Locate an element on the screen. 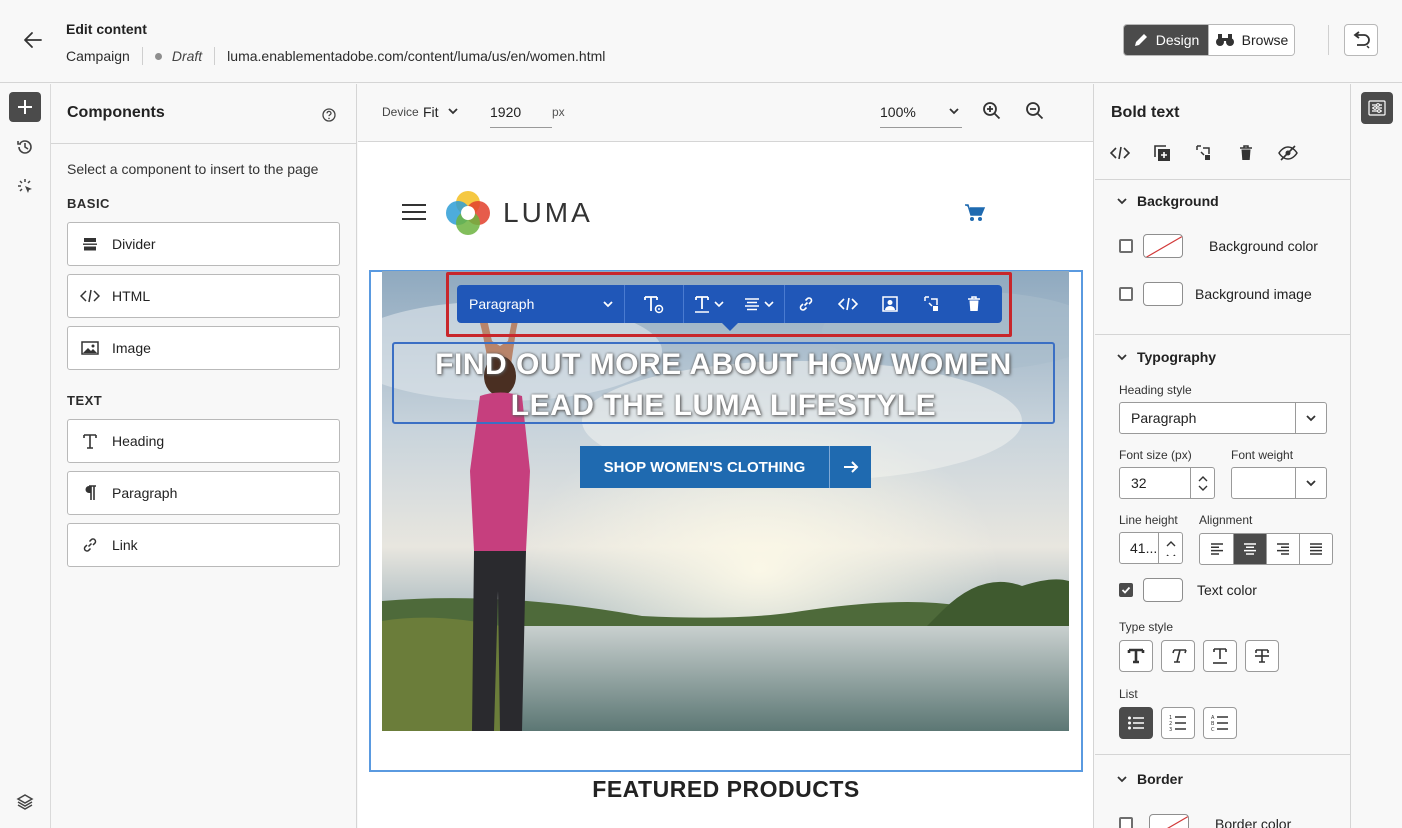 This screenshot has width=1402, height=828. align-center-button is located at coordinates (1249, 549).